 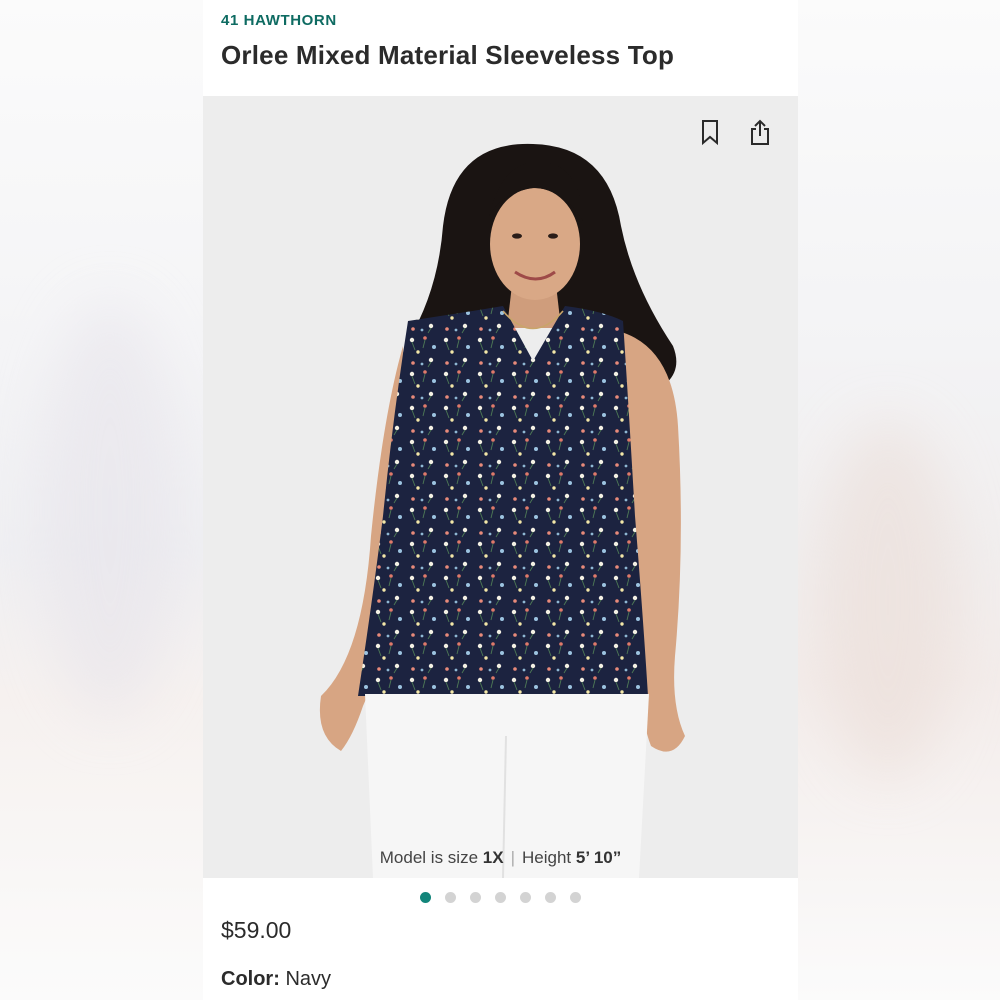 I want to click on share-icon, so click(x=760, y=132).